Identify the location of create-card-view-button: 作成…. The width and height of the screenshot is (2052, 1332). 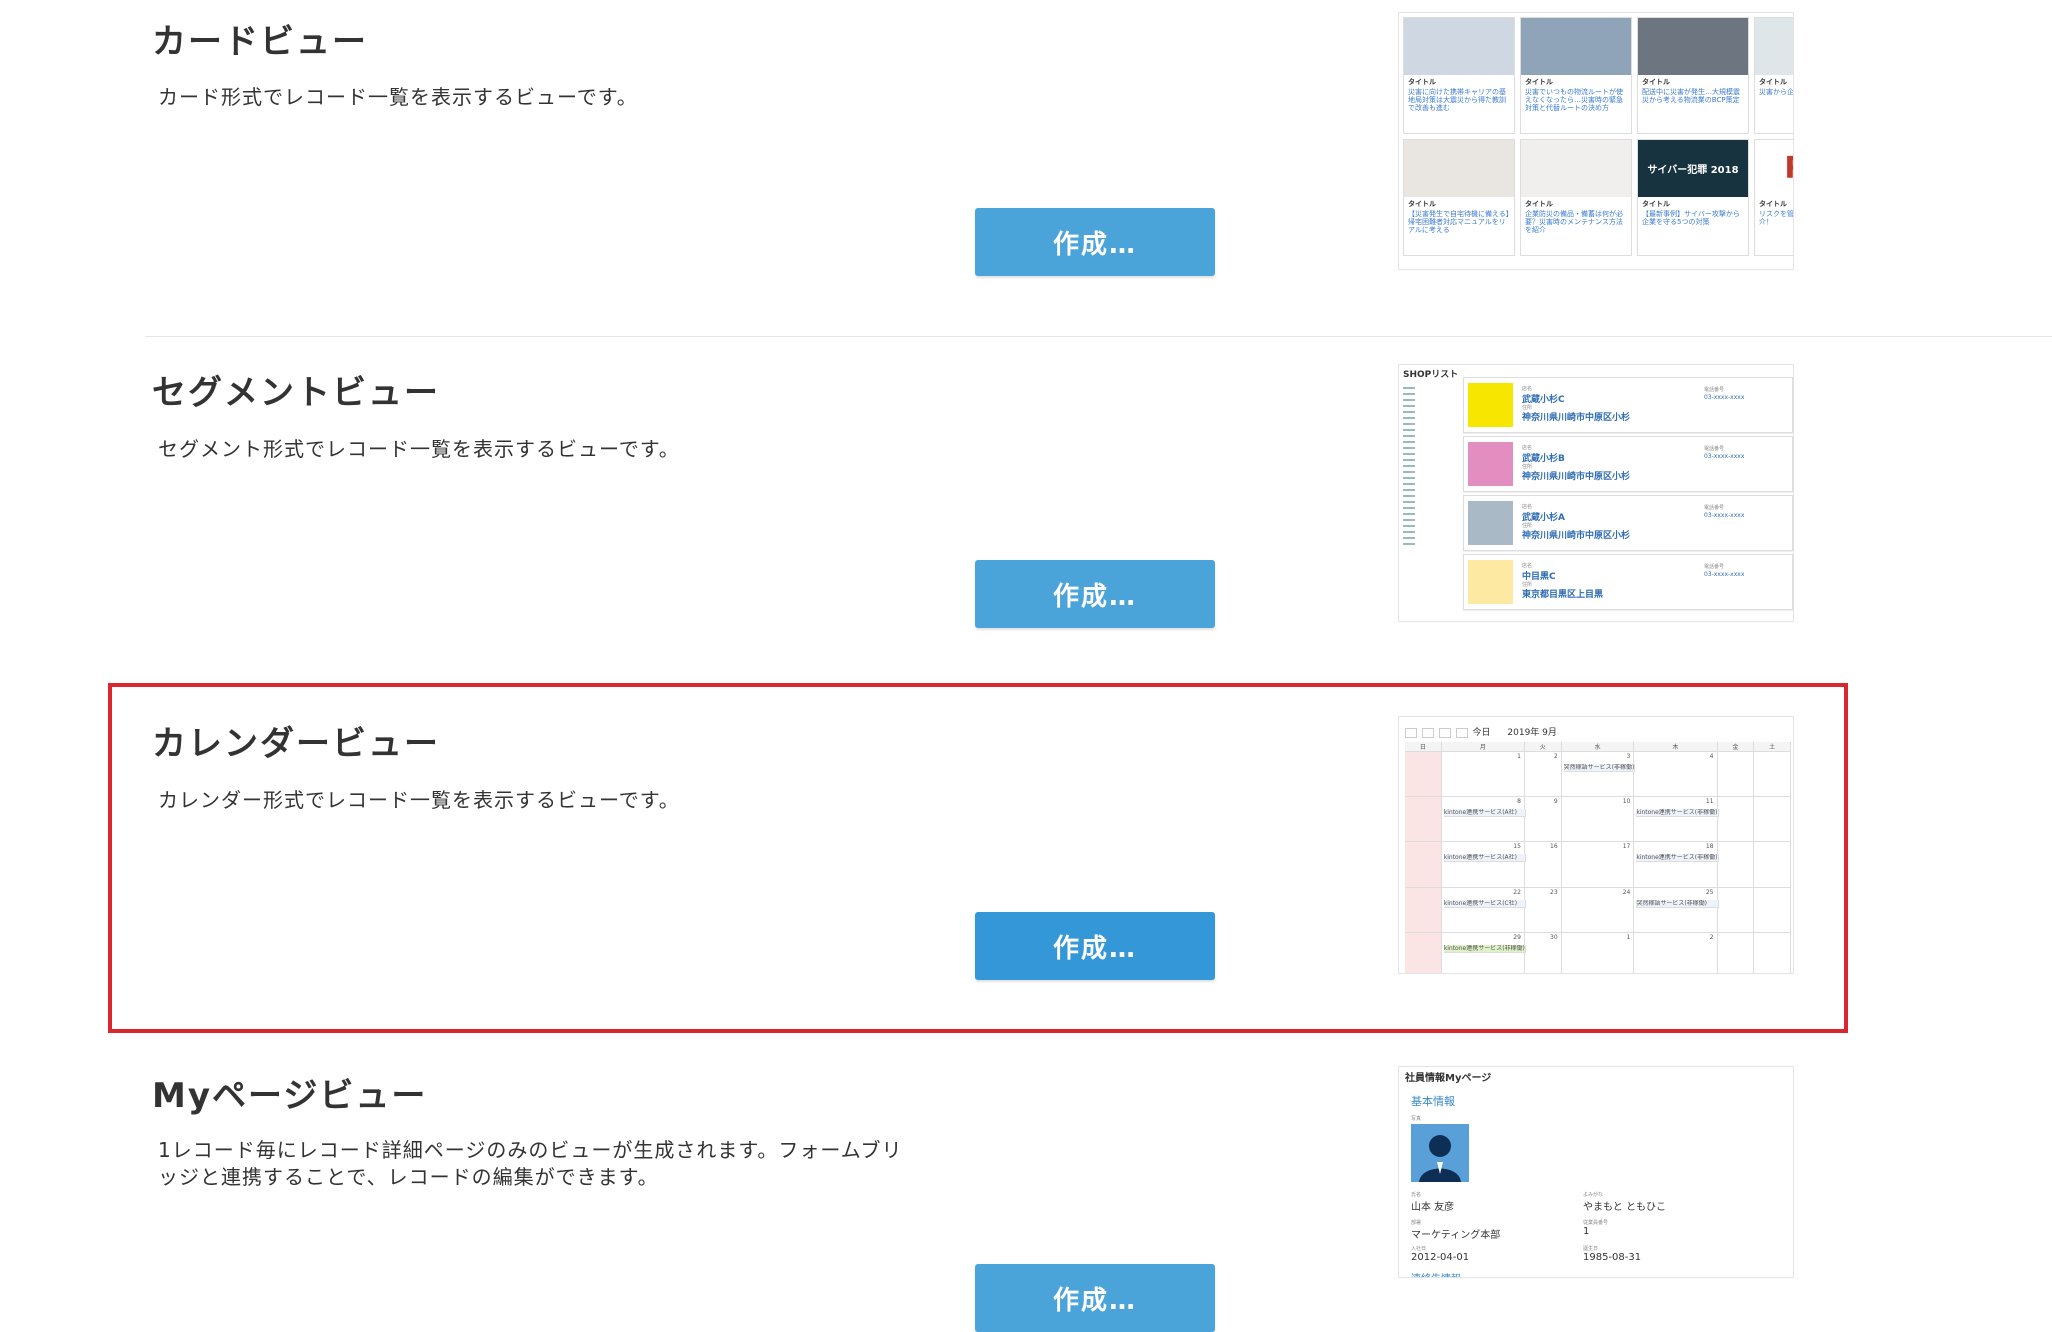
(1095, 242).